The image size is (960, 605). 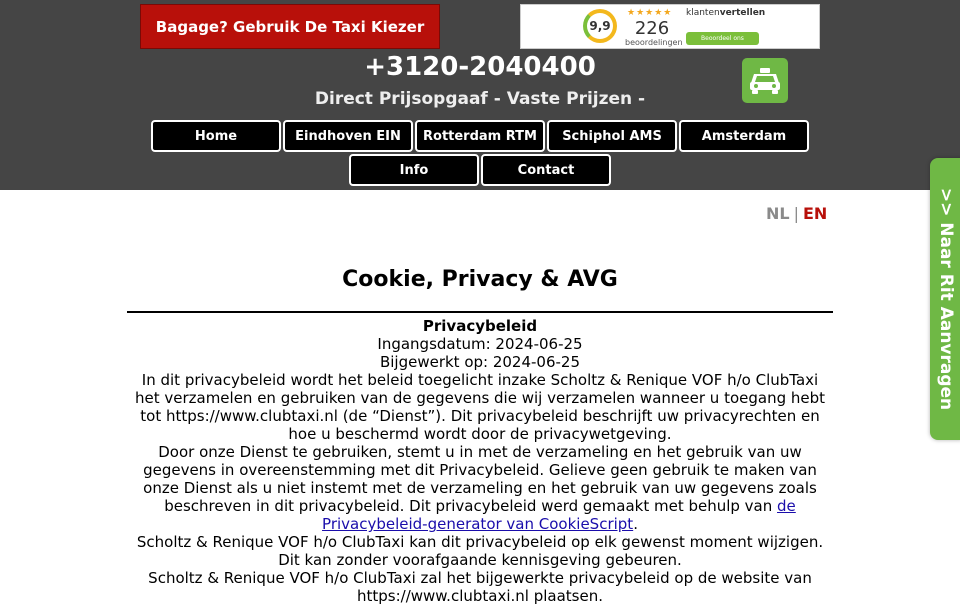 What do you see at coordinates (480, 326) in the screenshot?
I see `policy-heading: Privacybeleid` at bounding box center [480, 326].